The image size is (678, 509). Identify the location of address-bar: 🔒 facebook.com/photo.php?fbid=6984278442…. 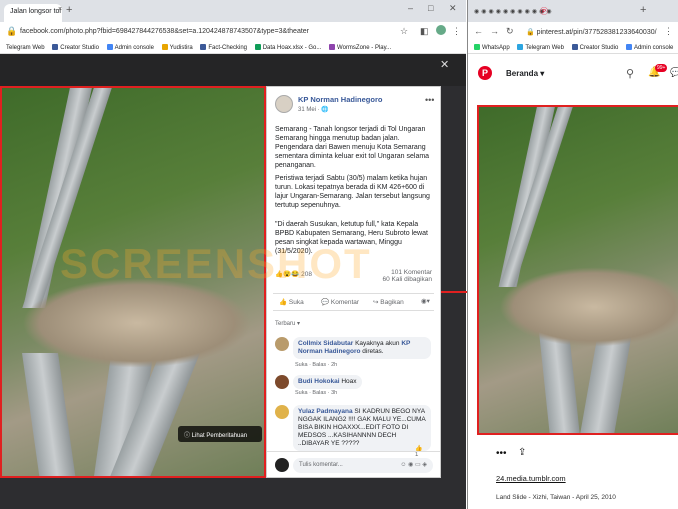
(233, 32).